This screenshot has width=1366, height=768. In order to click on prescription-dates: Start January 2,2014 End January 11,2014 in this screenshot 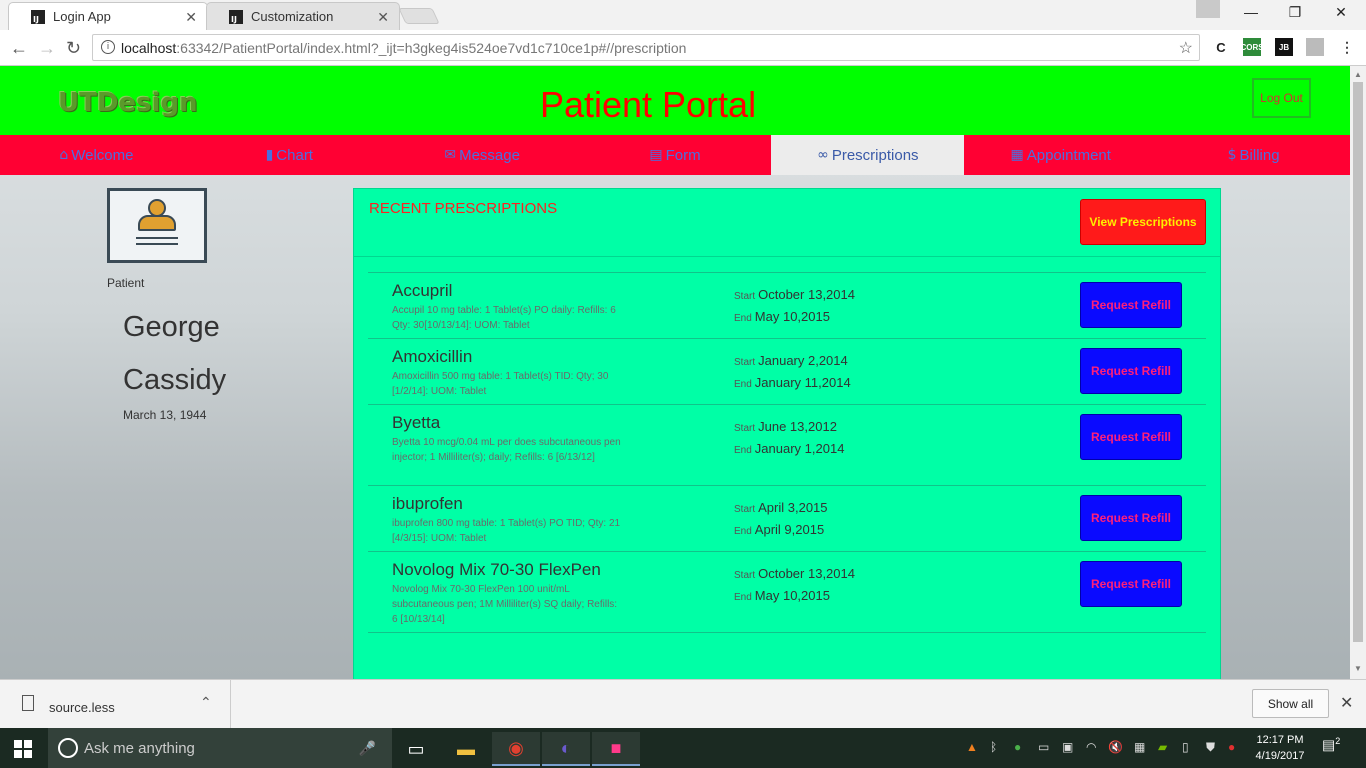, I will do `click(792, 373)`.